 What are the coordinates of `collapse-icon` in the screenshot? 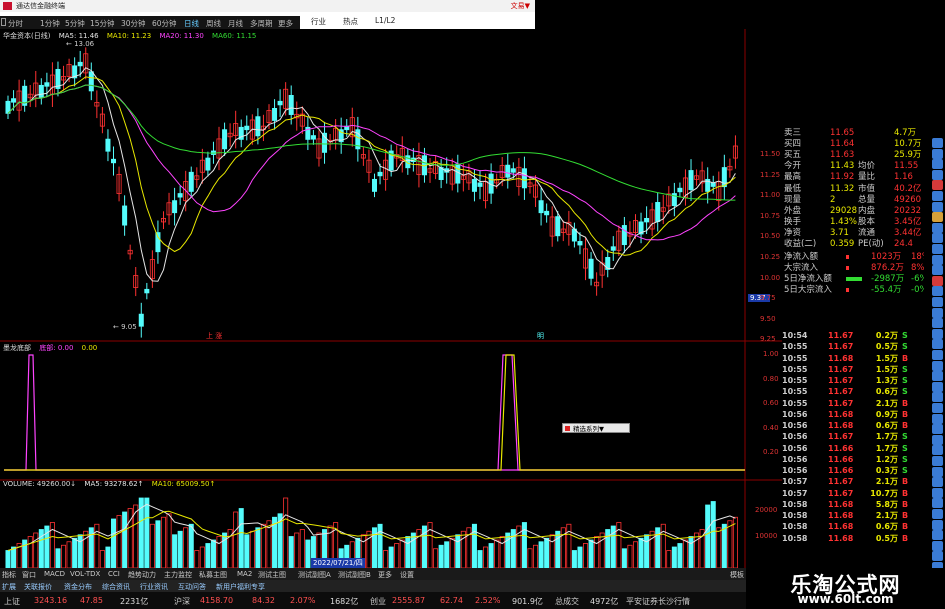 It's located at (3, 22).